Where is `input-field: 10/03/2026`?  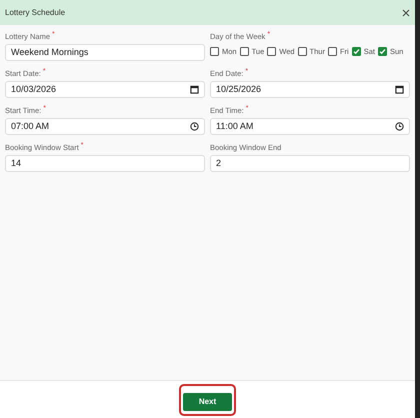
input-field: 10/03/2026 is located at coordinates (105, 89).